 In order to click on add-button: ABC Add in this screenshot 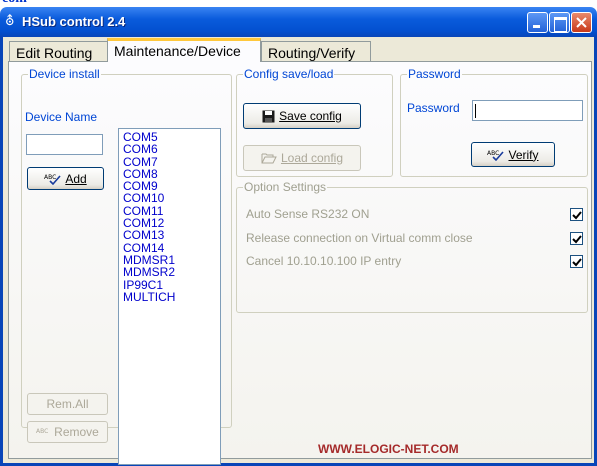, I will do `click(65, 178)`.